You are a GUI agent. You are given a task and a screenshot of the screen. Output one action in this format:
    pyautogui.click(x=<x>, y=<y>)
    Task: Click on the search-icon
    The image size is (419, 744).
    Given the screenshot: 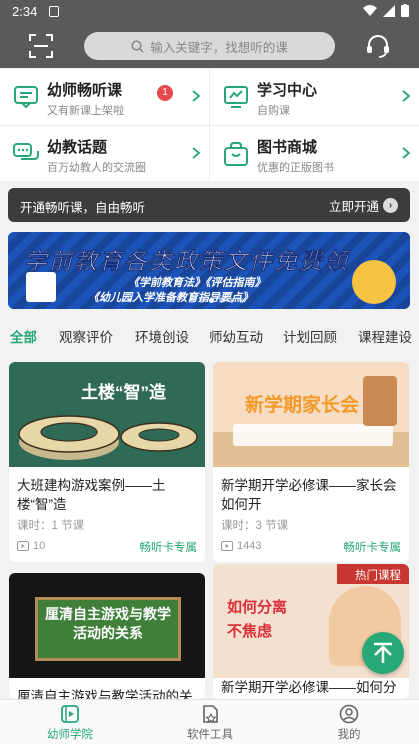 What is the action you would take?
    pyautogui.click(x=137, y=46)
    